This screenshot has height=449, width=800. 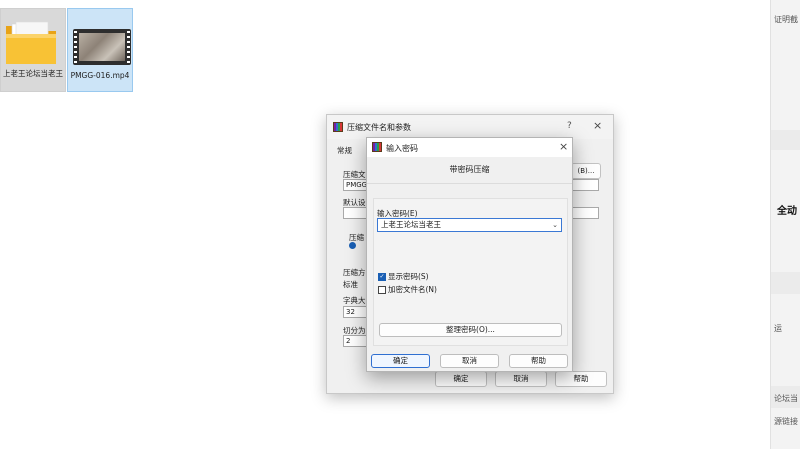 I want to click on show-password-label: 显示密码(S), so click(x=408, y=276).